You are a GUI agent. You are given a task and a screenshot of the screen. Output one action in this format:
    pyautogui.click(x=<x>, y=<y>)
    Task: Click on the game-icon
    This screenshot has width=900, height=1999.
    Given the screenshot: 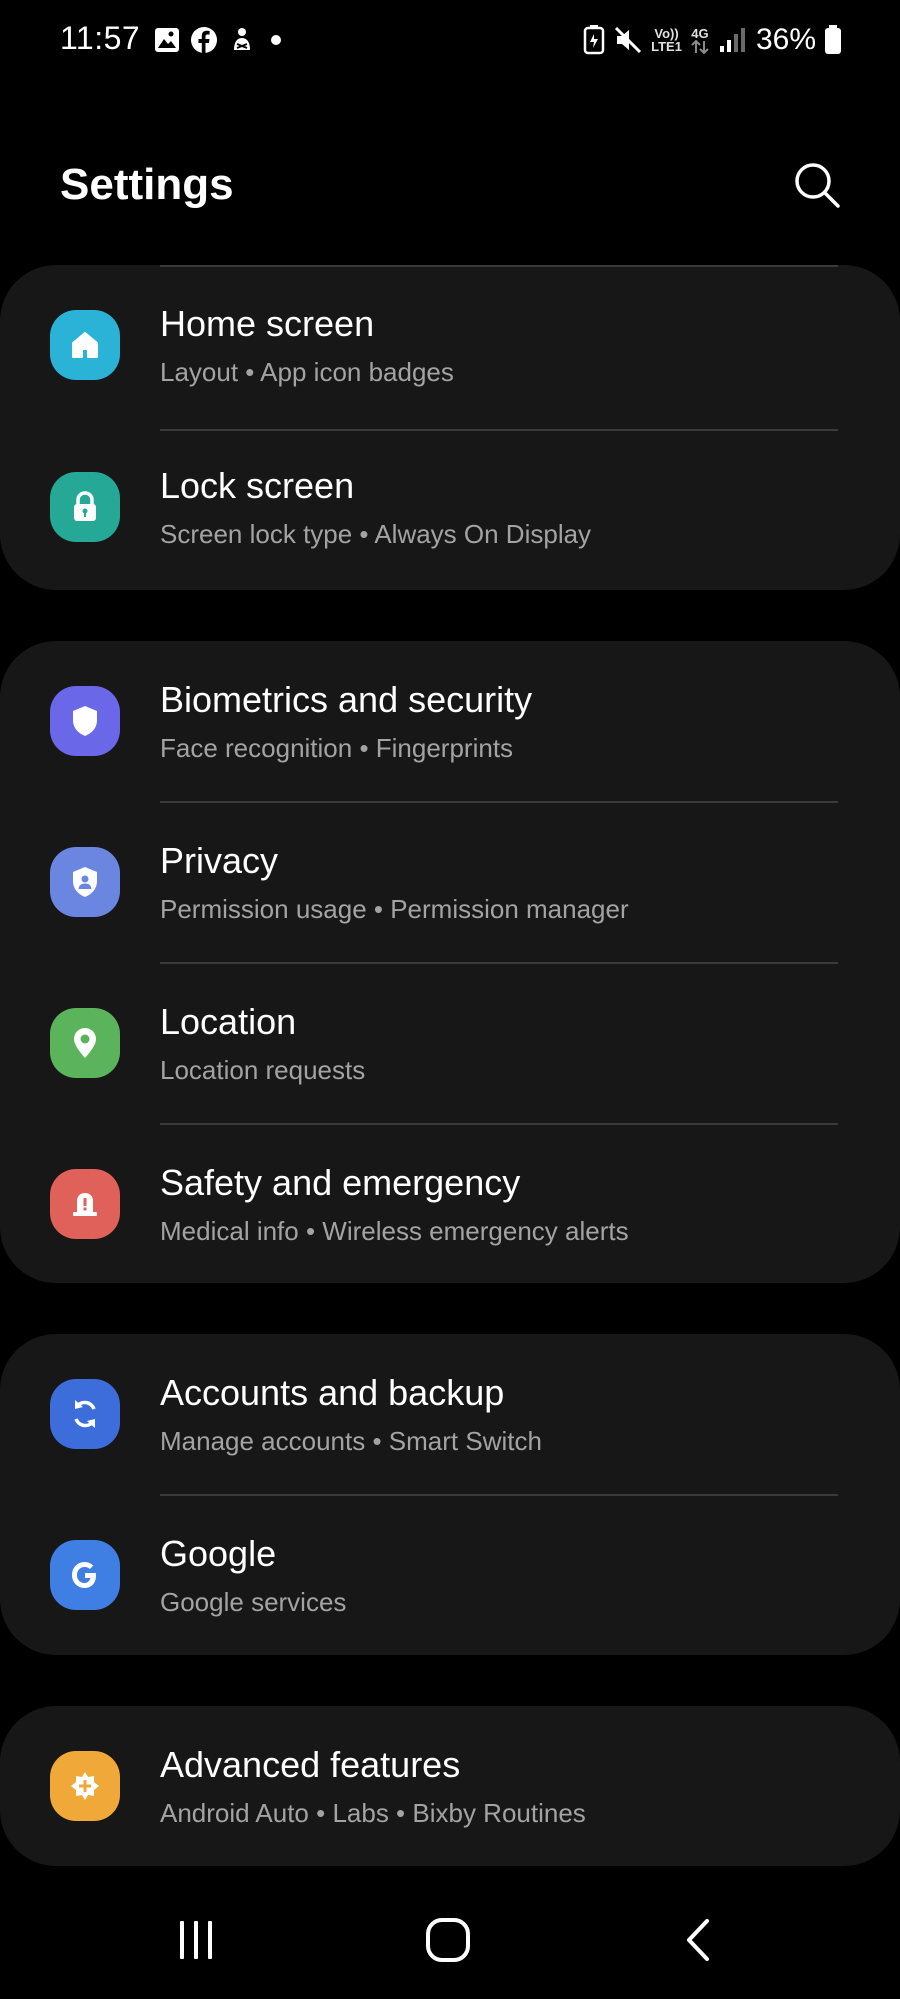 What is the action you would take?
    pyautogui.click(x=242, y=39)
    